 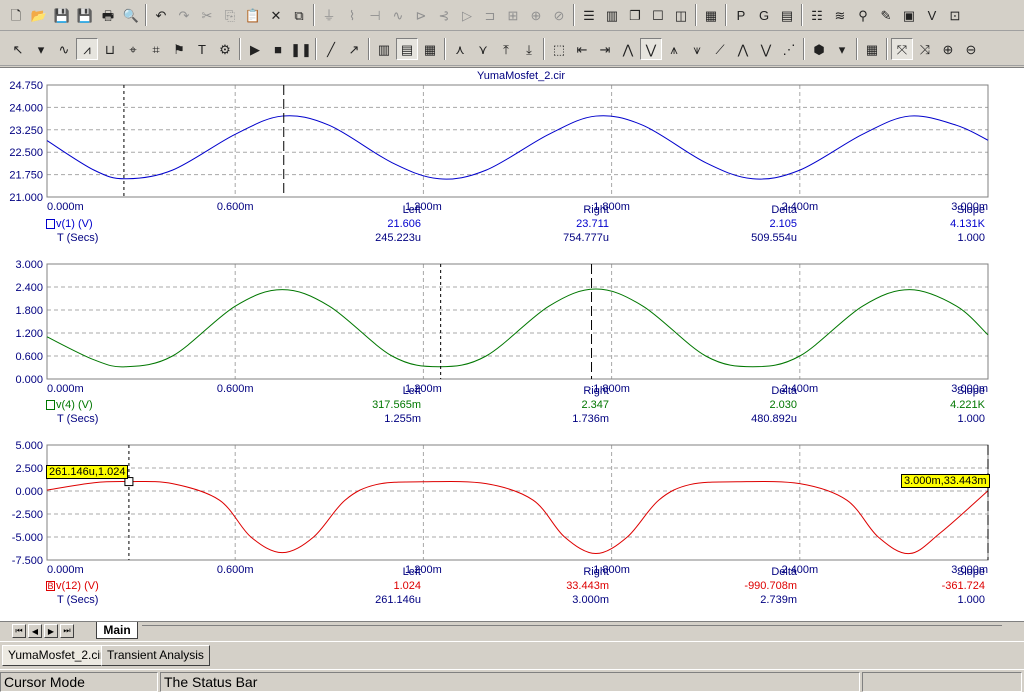 I want to click on select-mode-icon: ↖, so click(x=18, y=49).